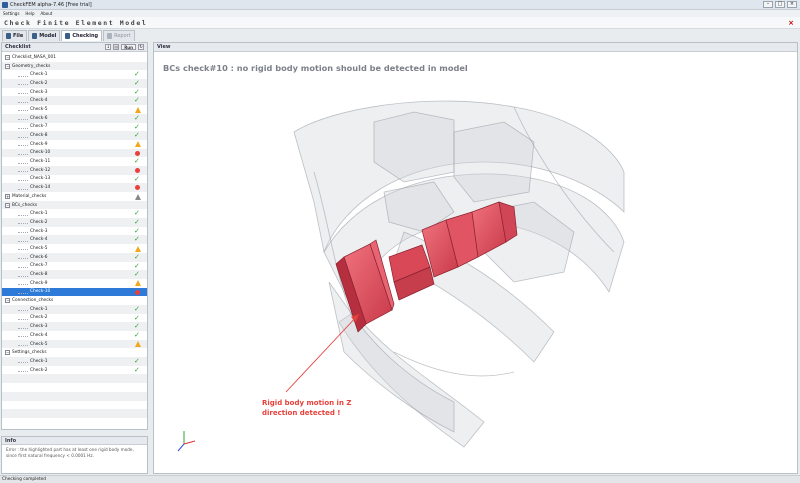 This screenshot has height=483, width=800. I want to click on close-icon: ×, so click(791, 23).